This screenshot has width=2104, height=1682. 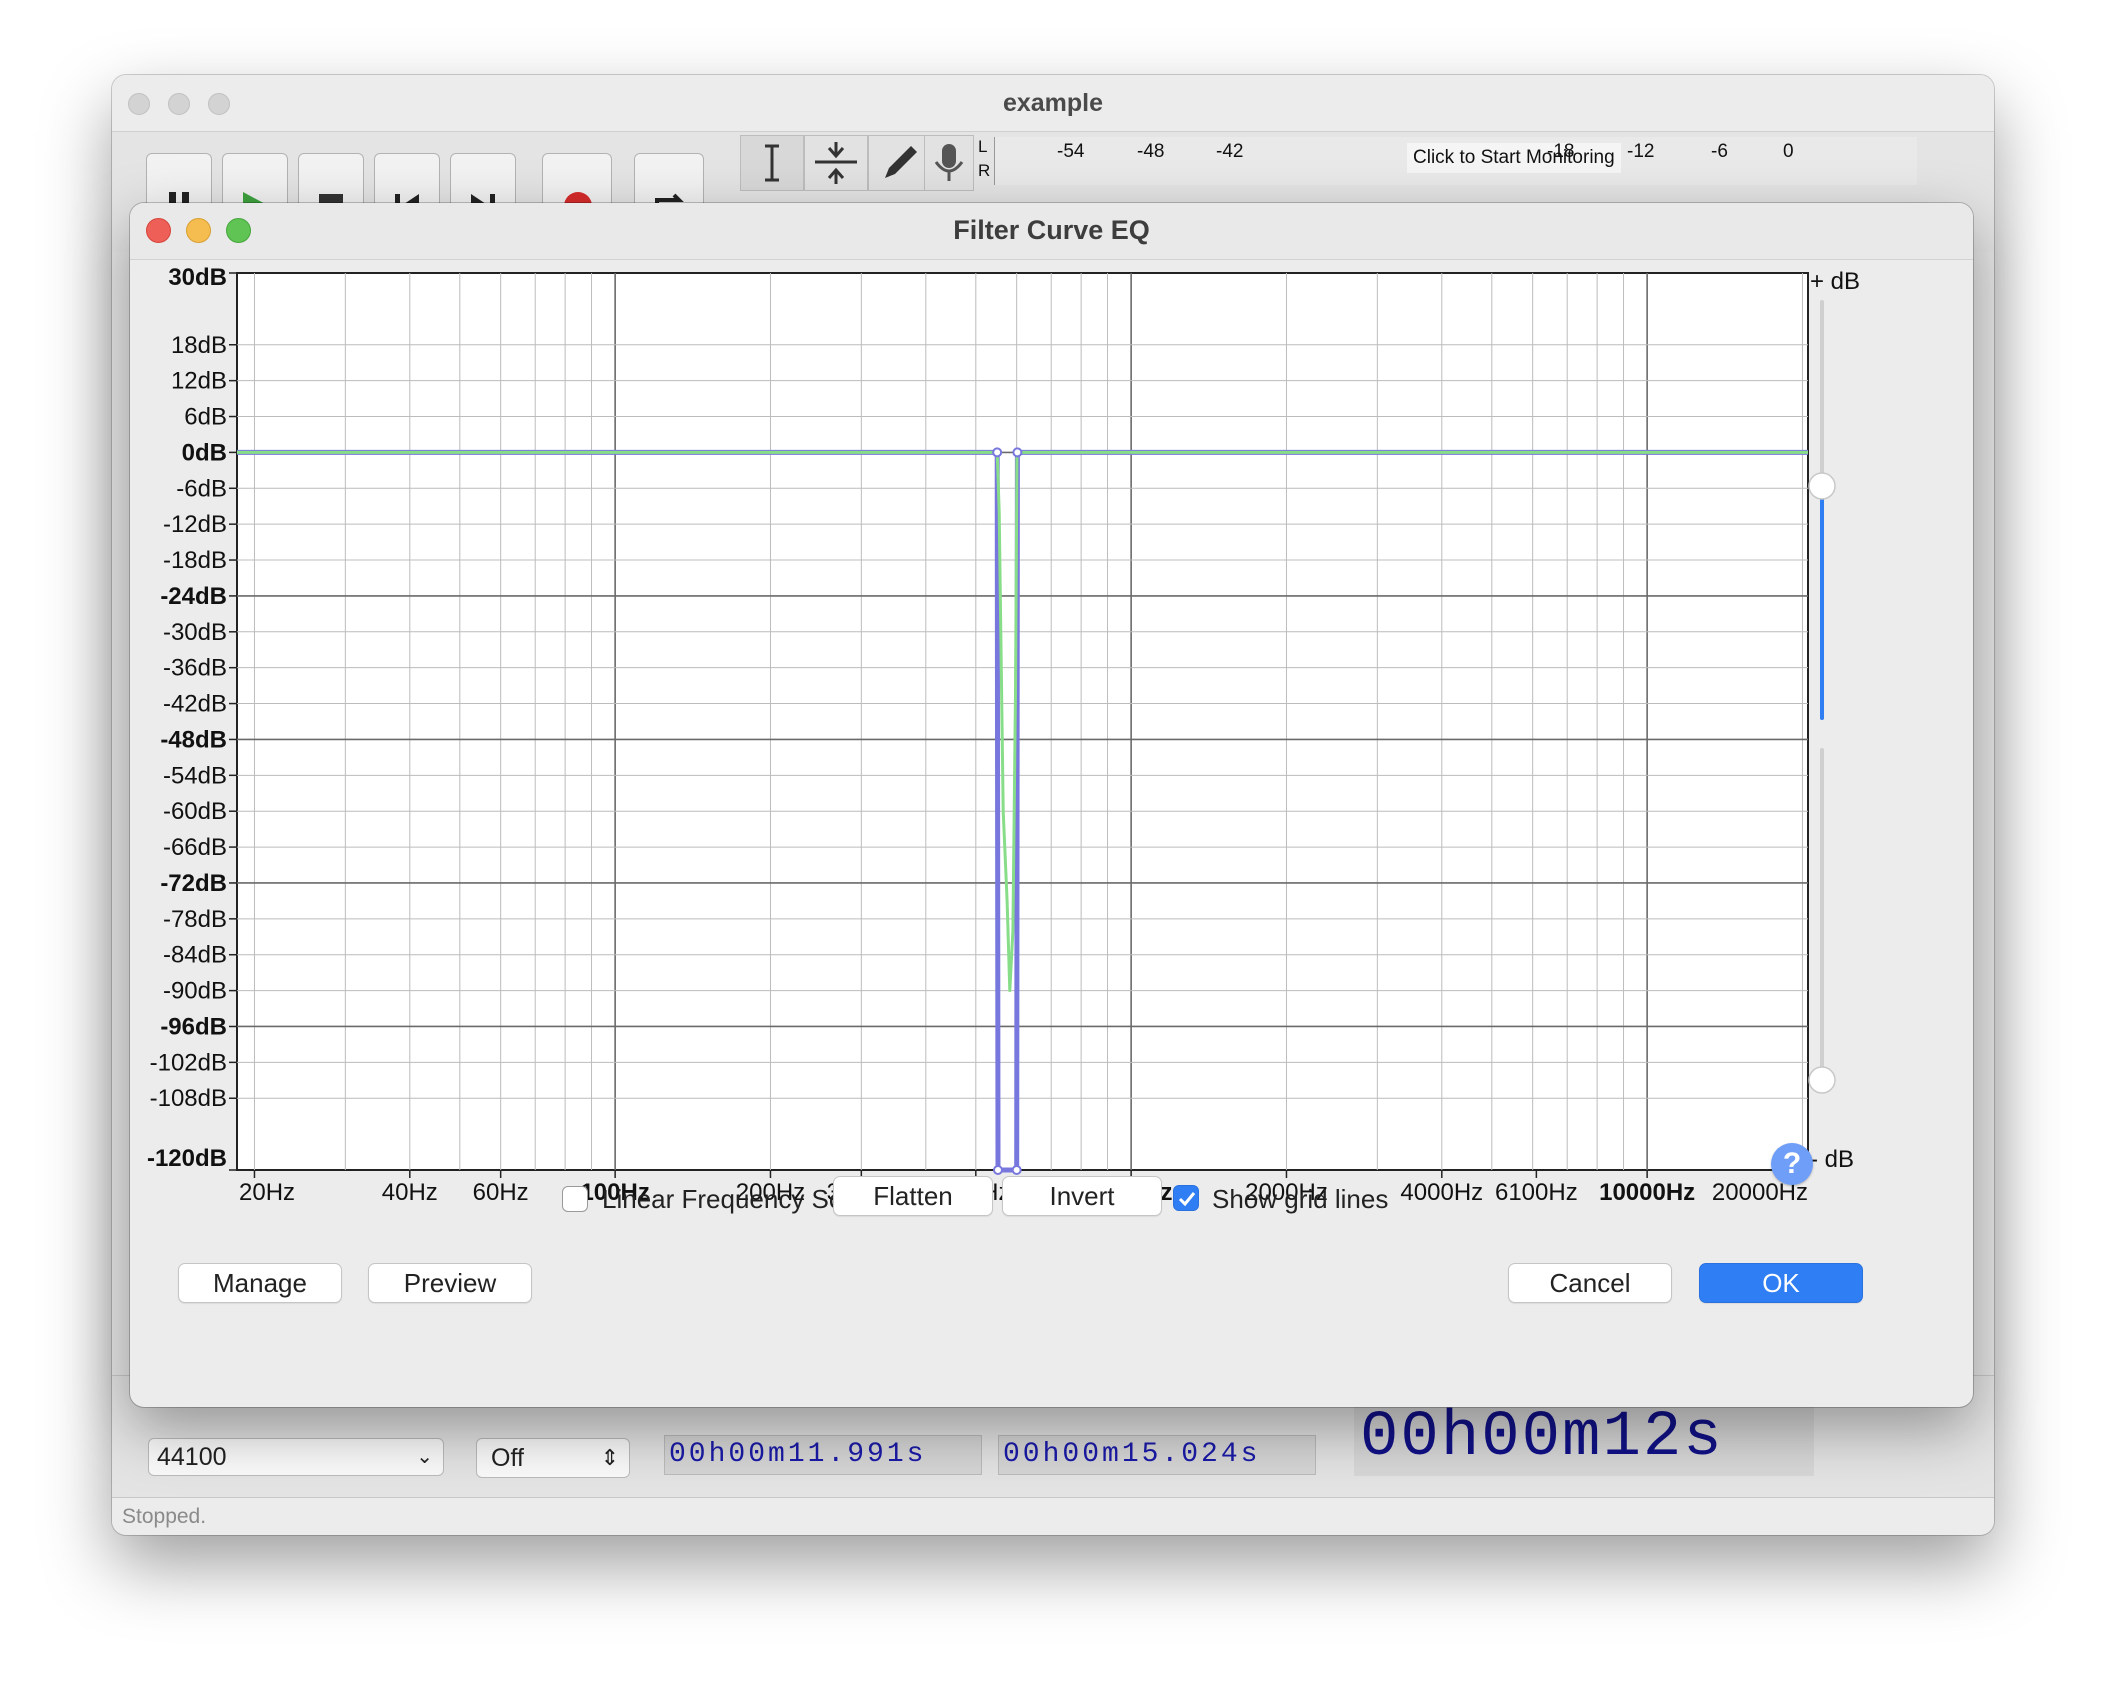 What do you see at coordinates (913, 1196) in the screenshot?
I see `flatten-button: Flatten` at bounding box center [913, 1196].